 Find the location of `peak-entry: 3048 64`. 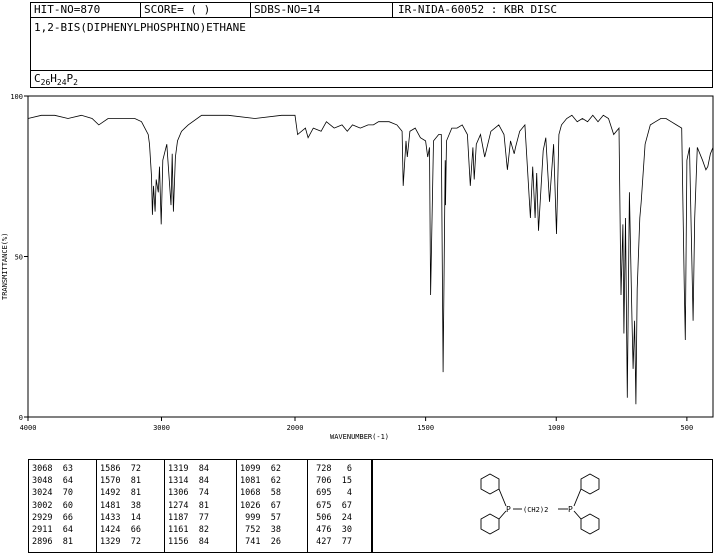

peak-entry: 3048 64 is located at coordinates (52, 481).